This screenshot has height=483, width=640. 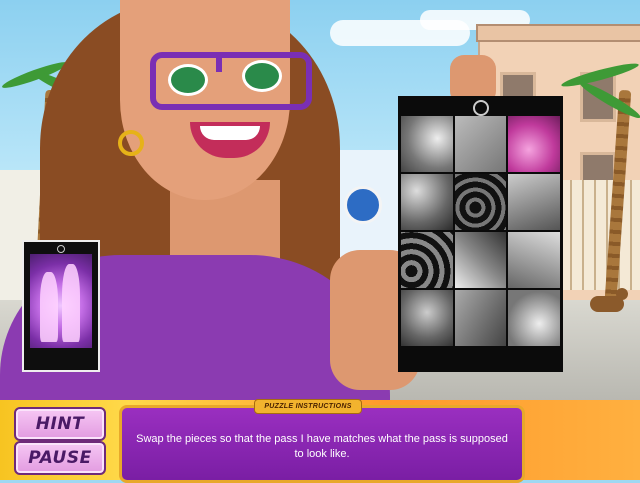 I want to click on fence, so click(x=600, y=235).